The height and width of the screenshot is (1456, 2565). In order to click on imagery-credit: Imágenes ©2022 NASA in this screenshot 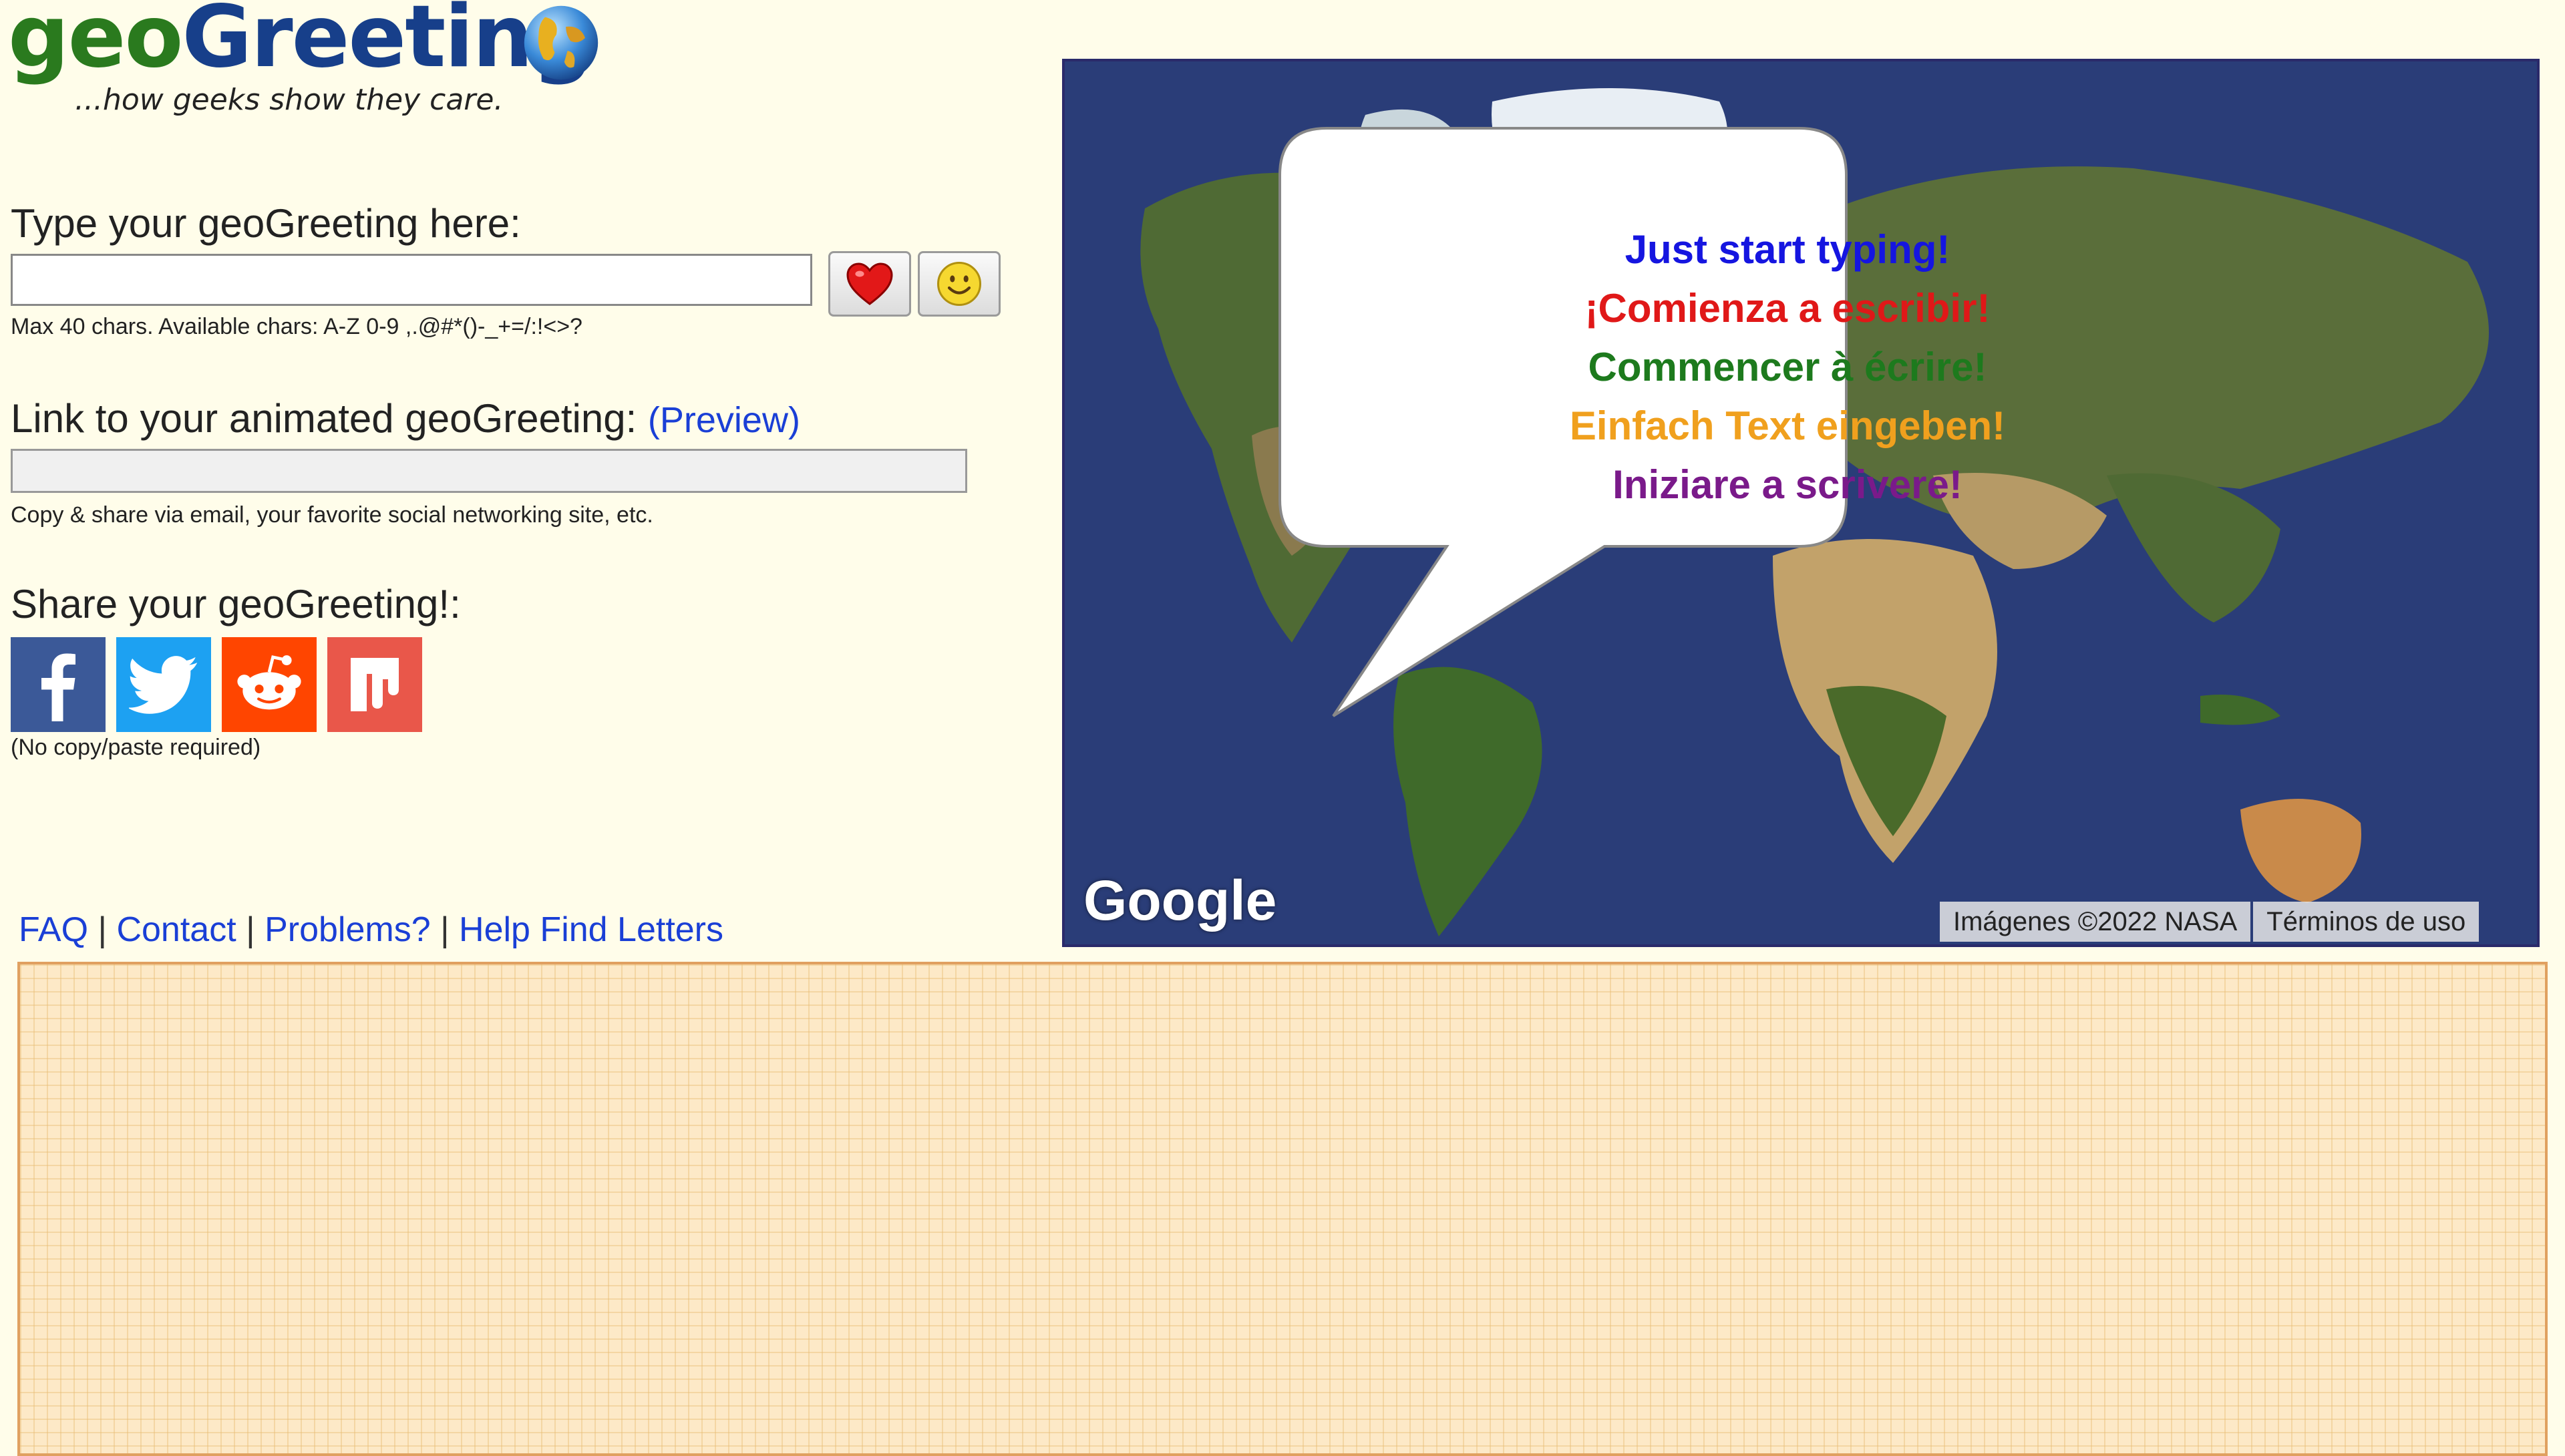, I will do `click(2095, 922)`.